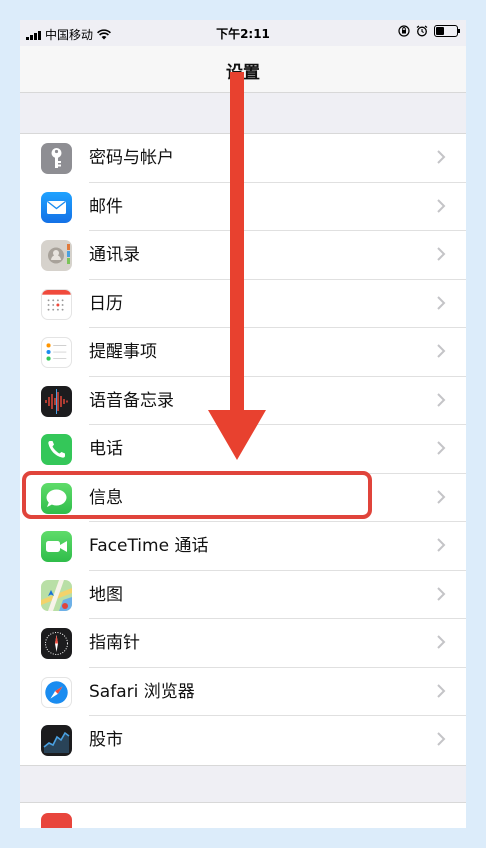  What do you see at coordinates (437, 820) in the screenshot?
I see `watermark: Baidu 经验` at bounding box center [437, 820].